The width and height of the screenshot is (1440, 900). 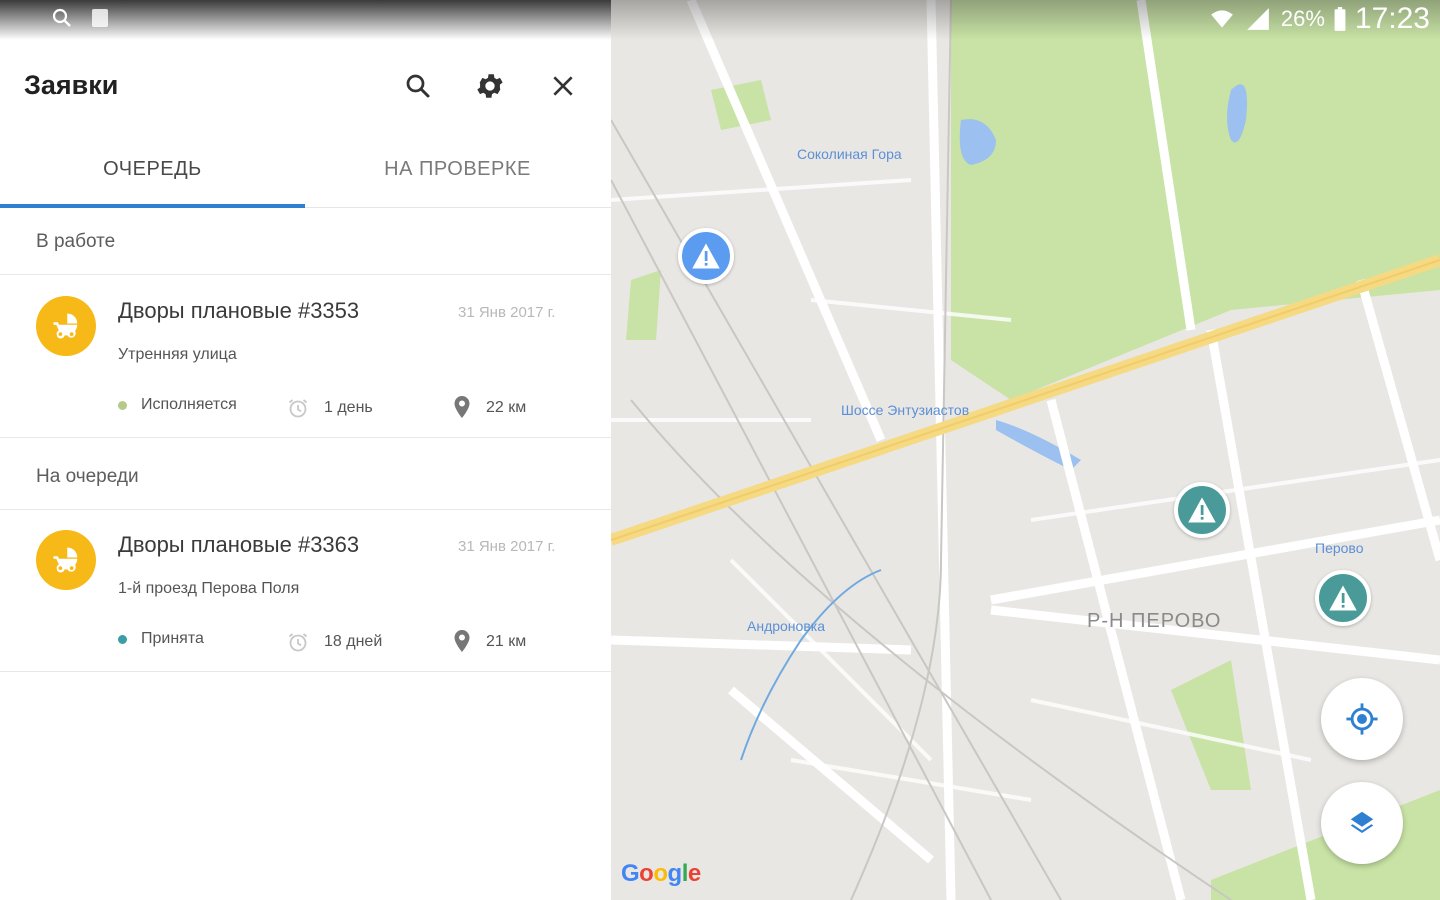 I want to click on search-button, so click(x=418, y=86).